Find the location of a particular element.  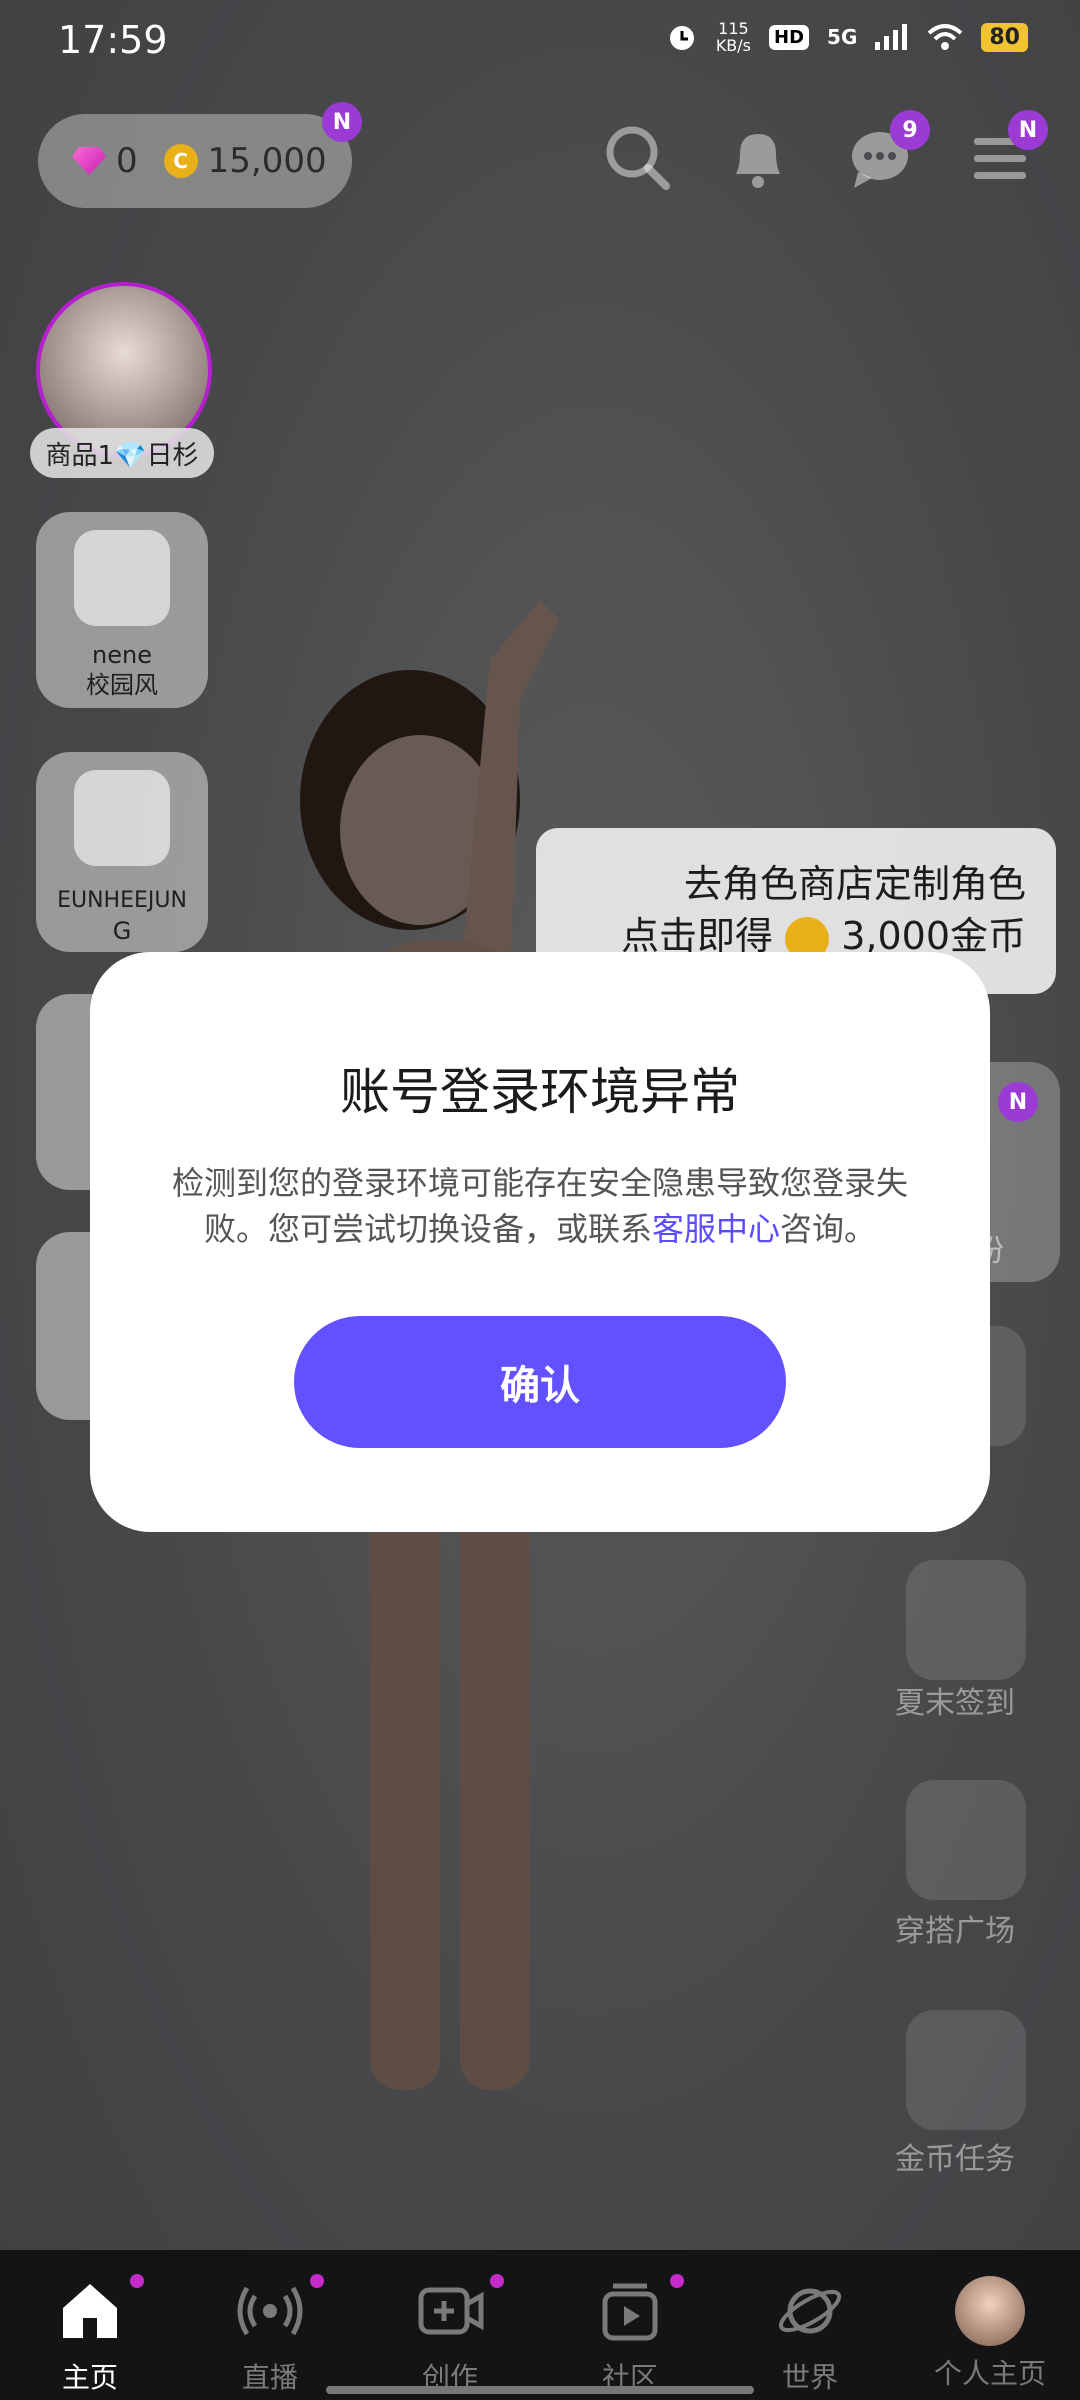

outfit-card-eunheejung: EUNHEEJUN G is located at coordinates (122, 852).